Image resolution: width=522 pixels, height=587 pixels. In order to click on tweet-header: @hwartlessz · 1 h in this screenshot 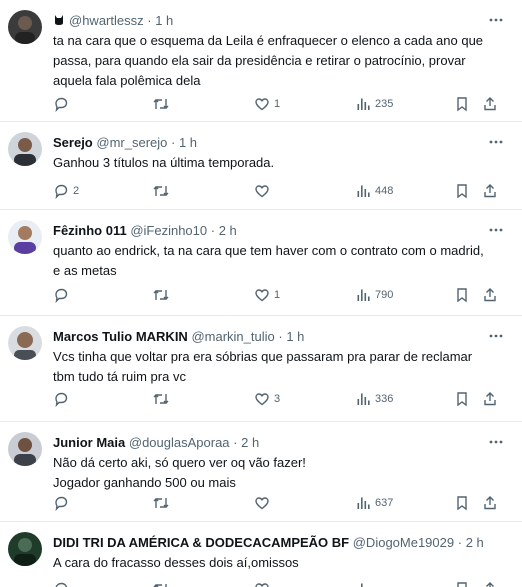, I will do `click(267, 20)`.